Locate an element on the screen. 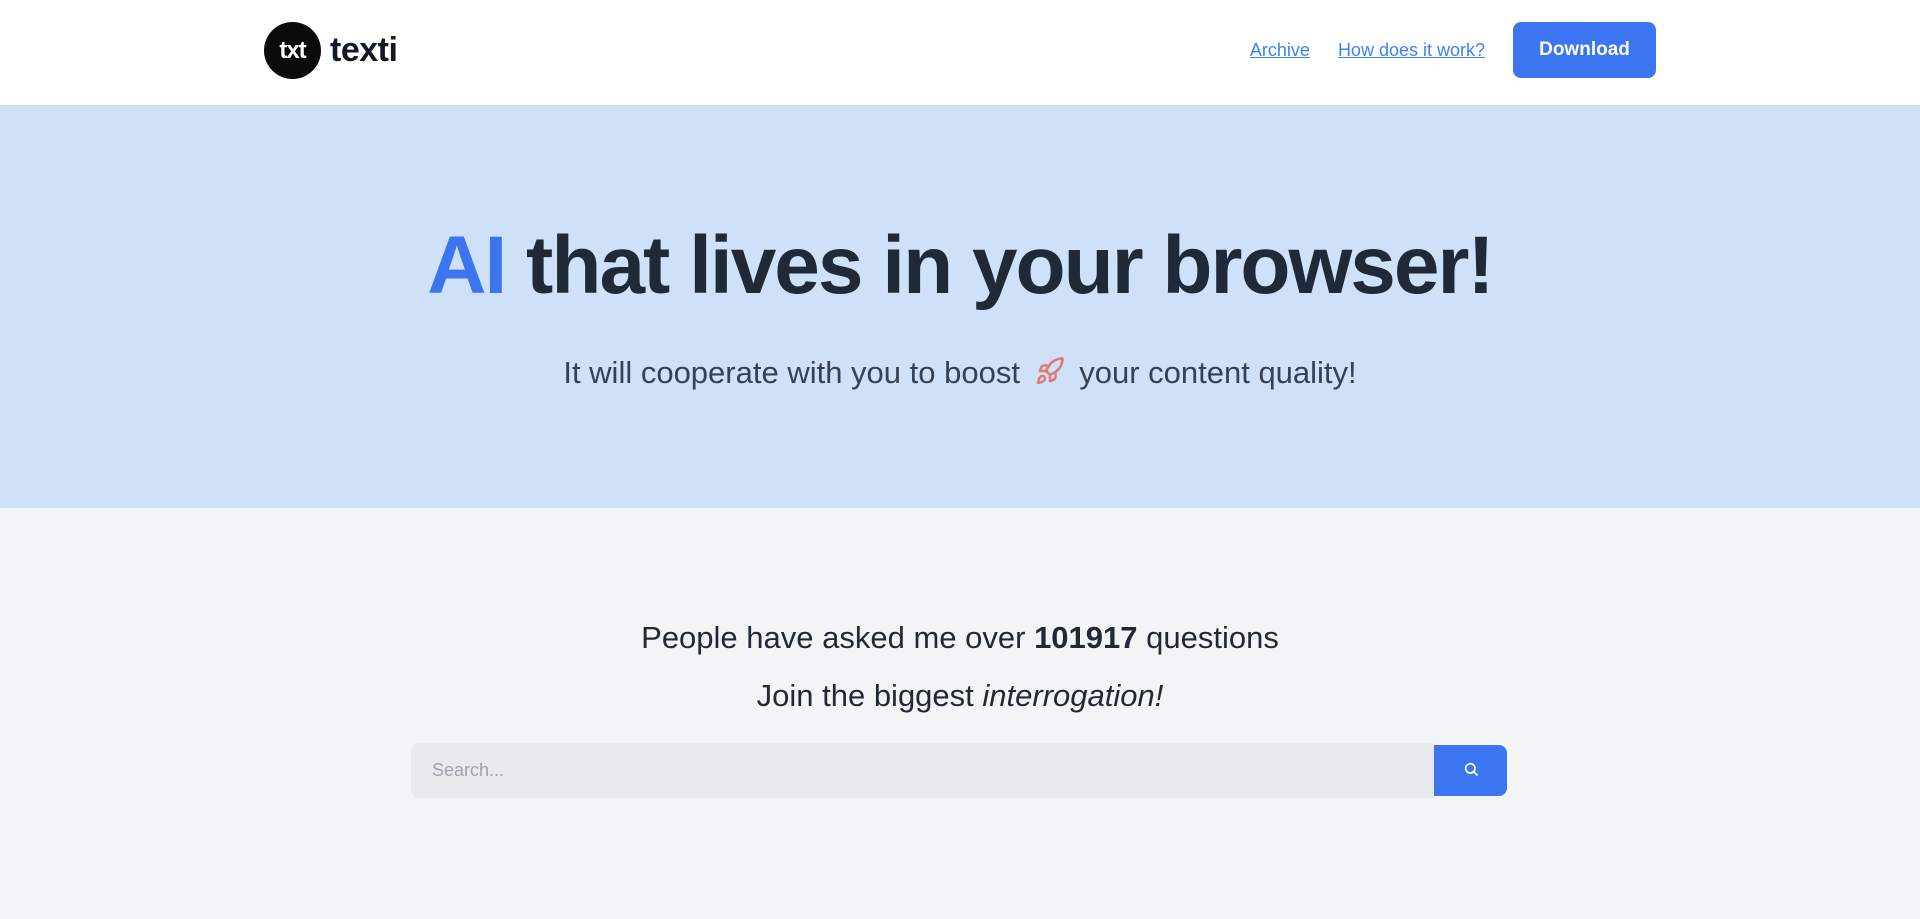  search-bar is located at coordinates (959, 770).